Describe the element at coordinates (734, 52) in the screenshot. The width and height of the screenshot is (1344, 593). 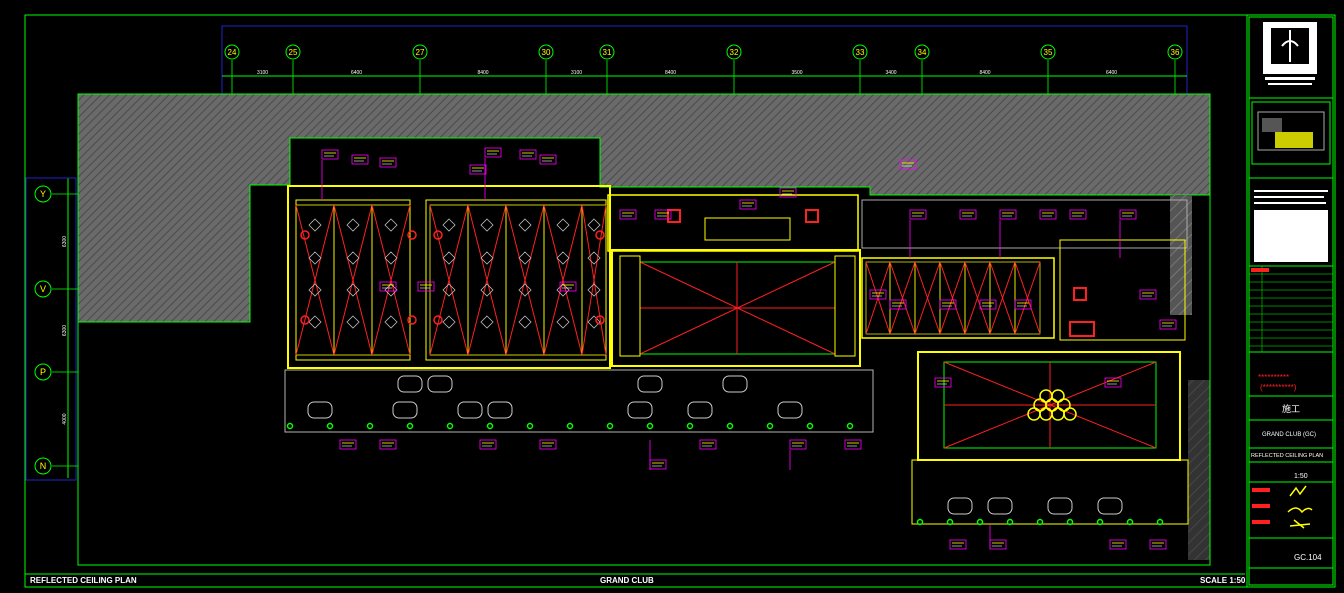
I see `grid-label-col-32: 32` at that location.